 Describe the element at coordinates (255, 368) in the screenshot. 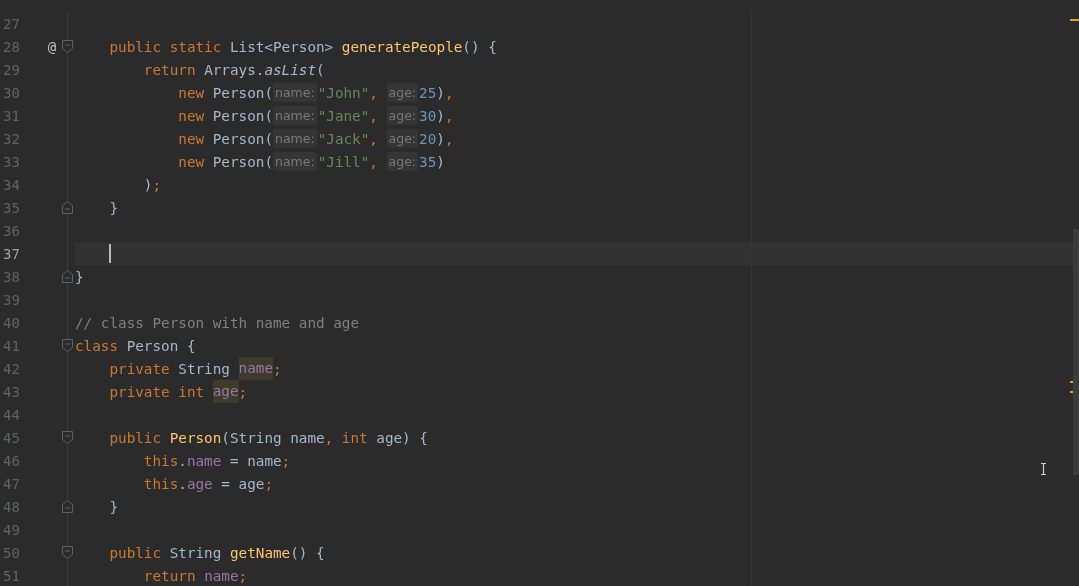

I see `highlighted-field: name` at that location.